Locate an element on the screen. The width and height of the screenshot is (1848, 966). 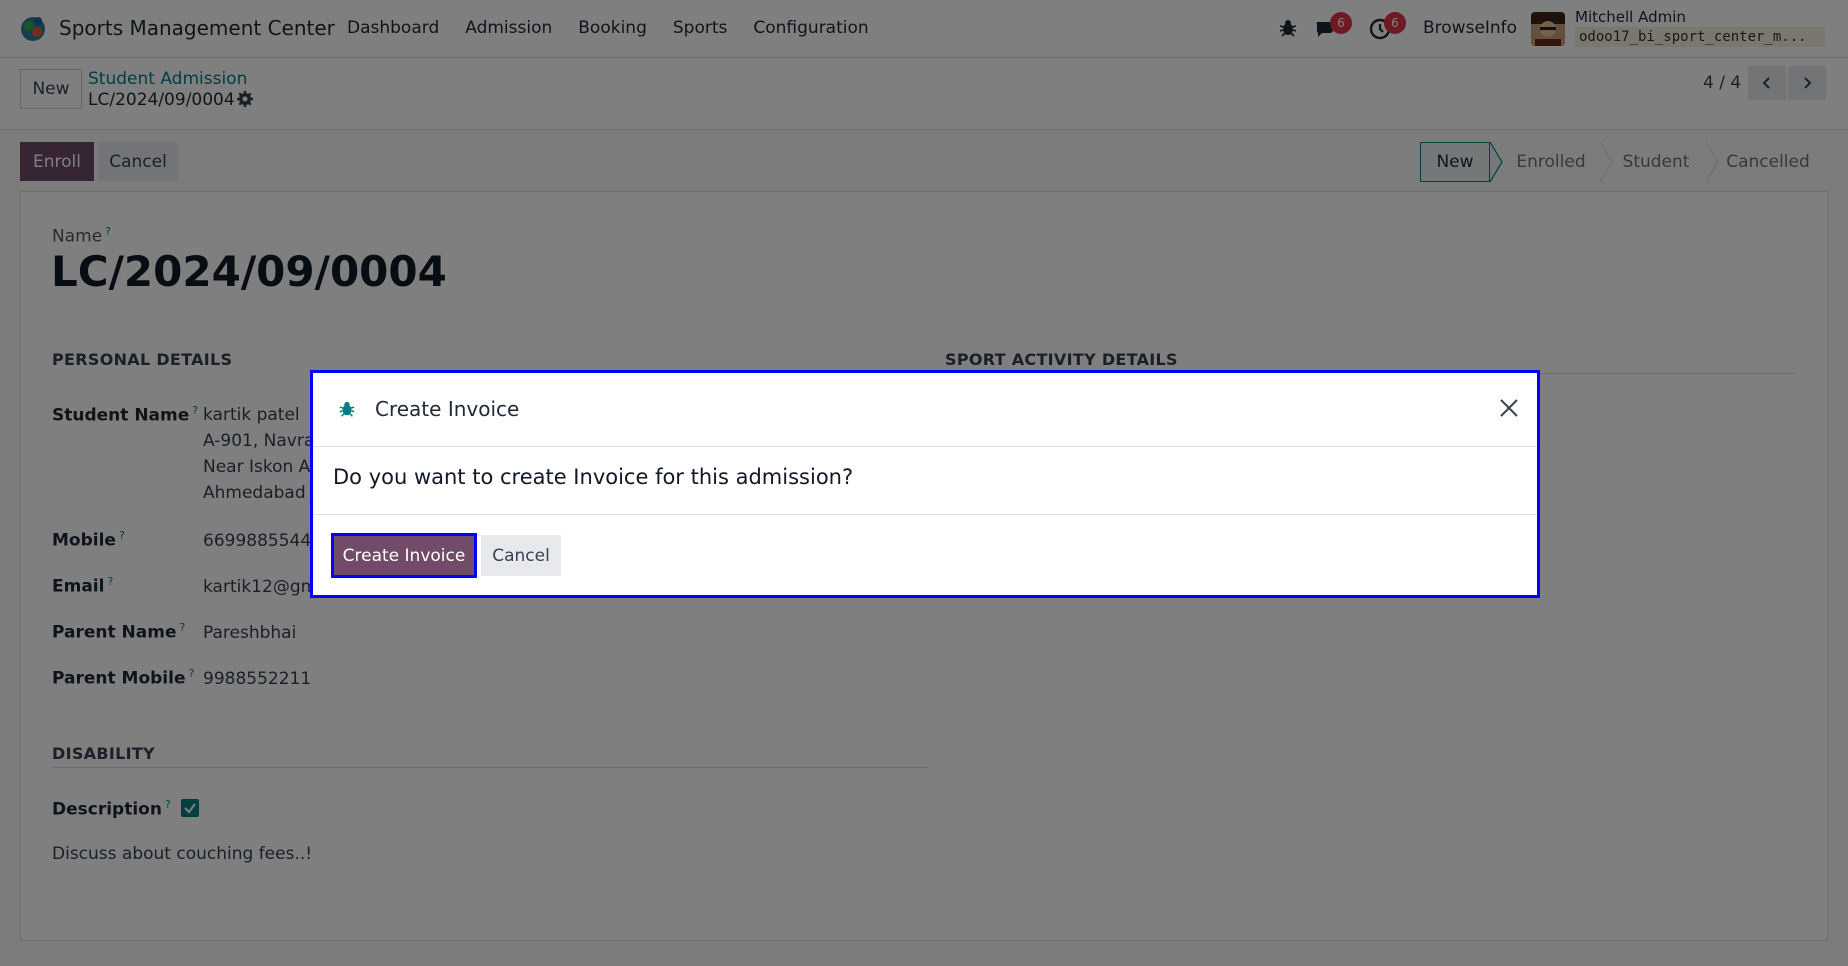
debug-bug-icon is located at coordinates (347, 409).